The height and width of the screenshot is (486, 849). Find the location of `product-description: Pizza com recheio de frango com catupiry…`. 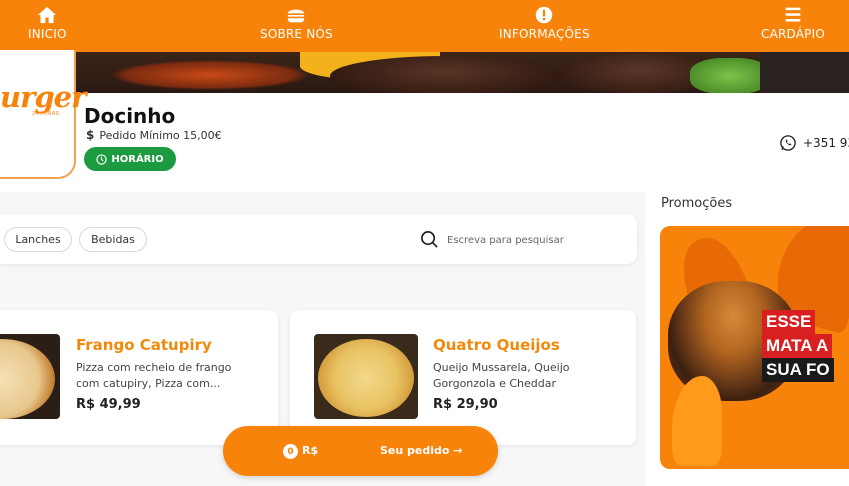

product-description: Pizza com recheio de frango com catupiry… is located at coordinates (154, 375).